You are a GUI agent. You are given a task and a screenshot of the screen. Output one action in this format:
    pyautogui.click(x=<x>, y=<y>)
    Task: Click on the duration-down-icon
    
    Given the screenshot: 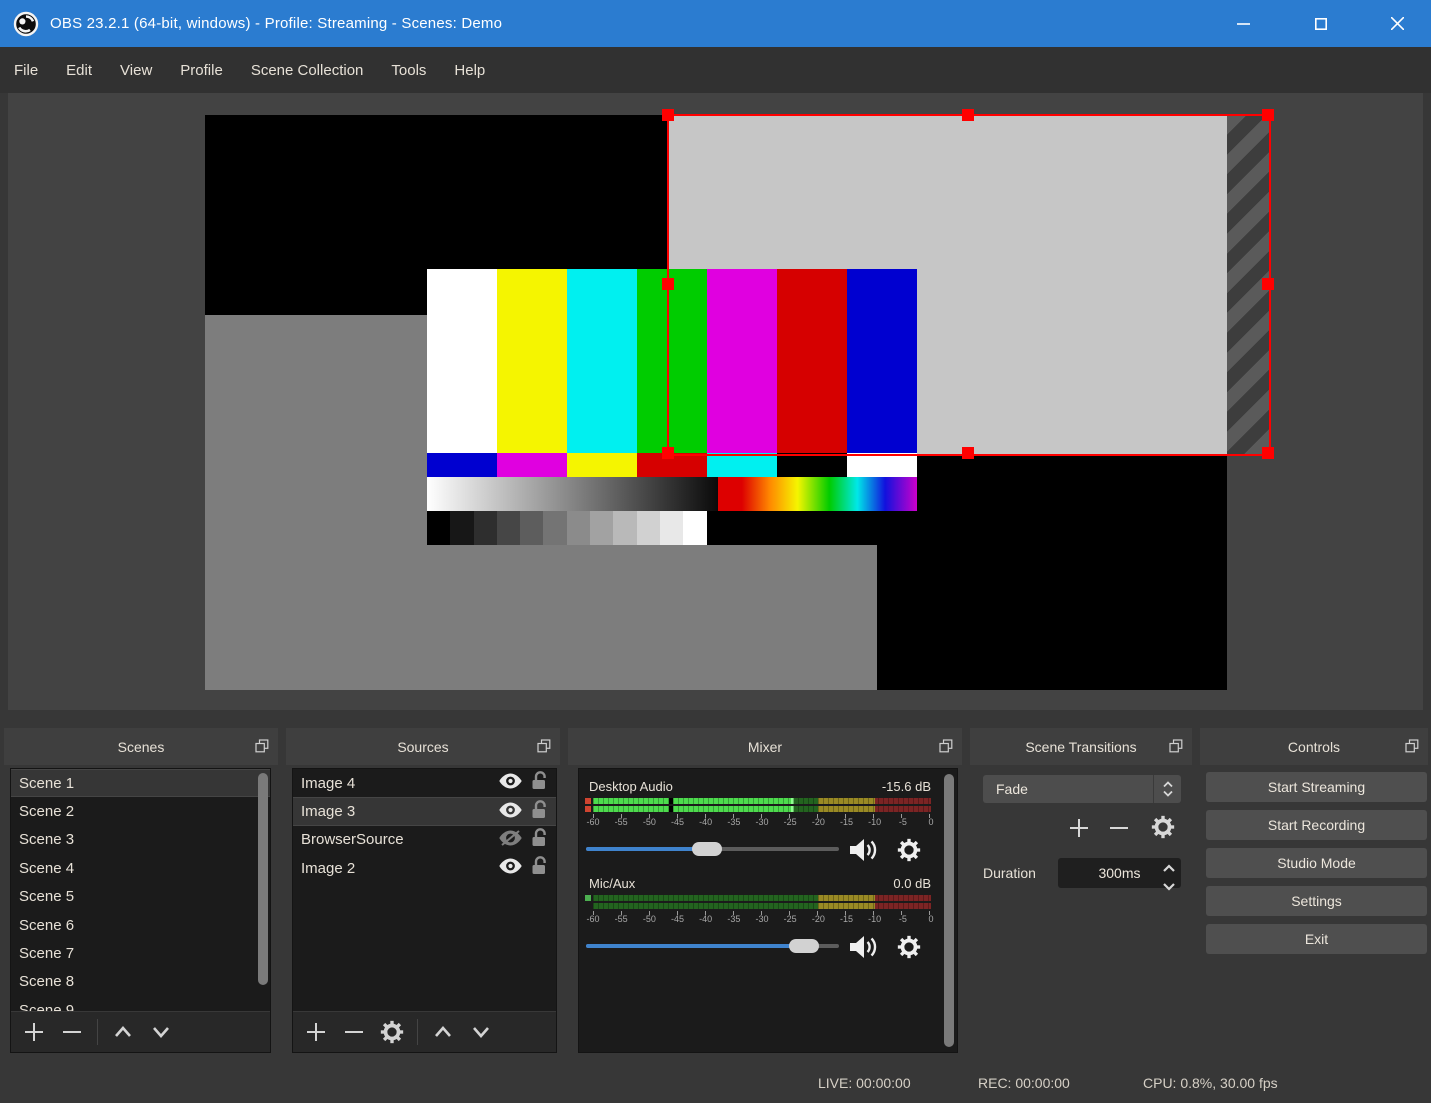 What is the action you would take?
    pyautogui.click(x=1169, y=887)
    